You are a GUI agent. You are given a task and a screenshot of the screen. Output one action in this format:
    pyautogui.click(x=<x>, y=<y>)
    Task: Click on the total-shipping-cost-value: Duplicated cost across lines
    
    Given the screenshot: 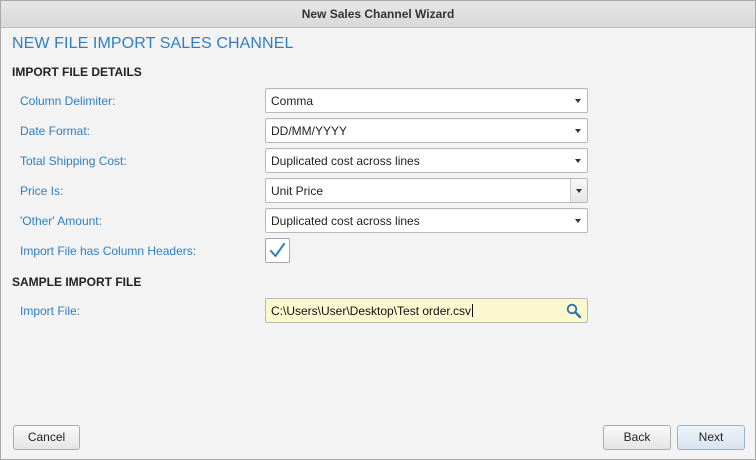 What is the action you would take?
    pyautogui.click(x=345, y=161)
    